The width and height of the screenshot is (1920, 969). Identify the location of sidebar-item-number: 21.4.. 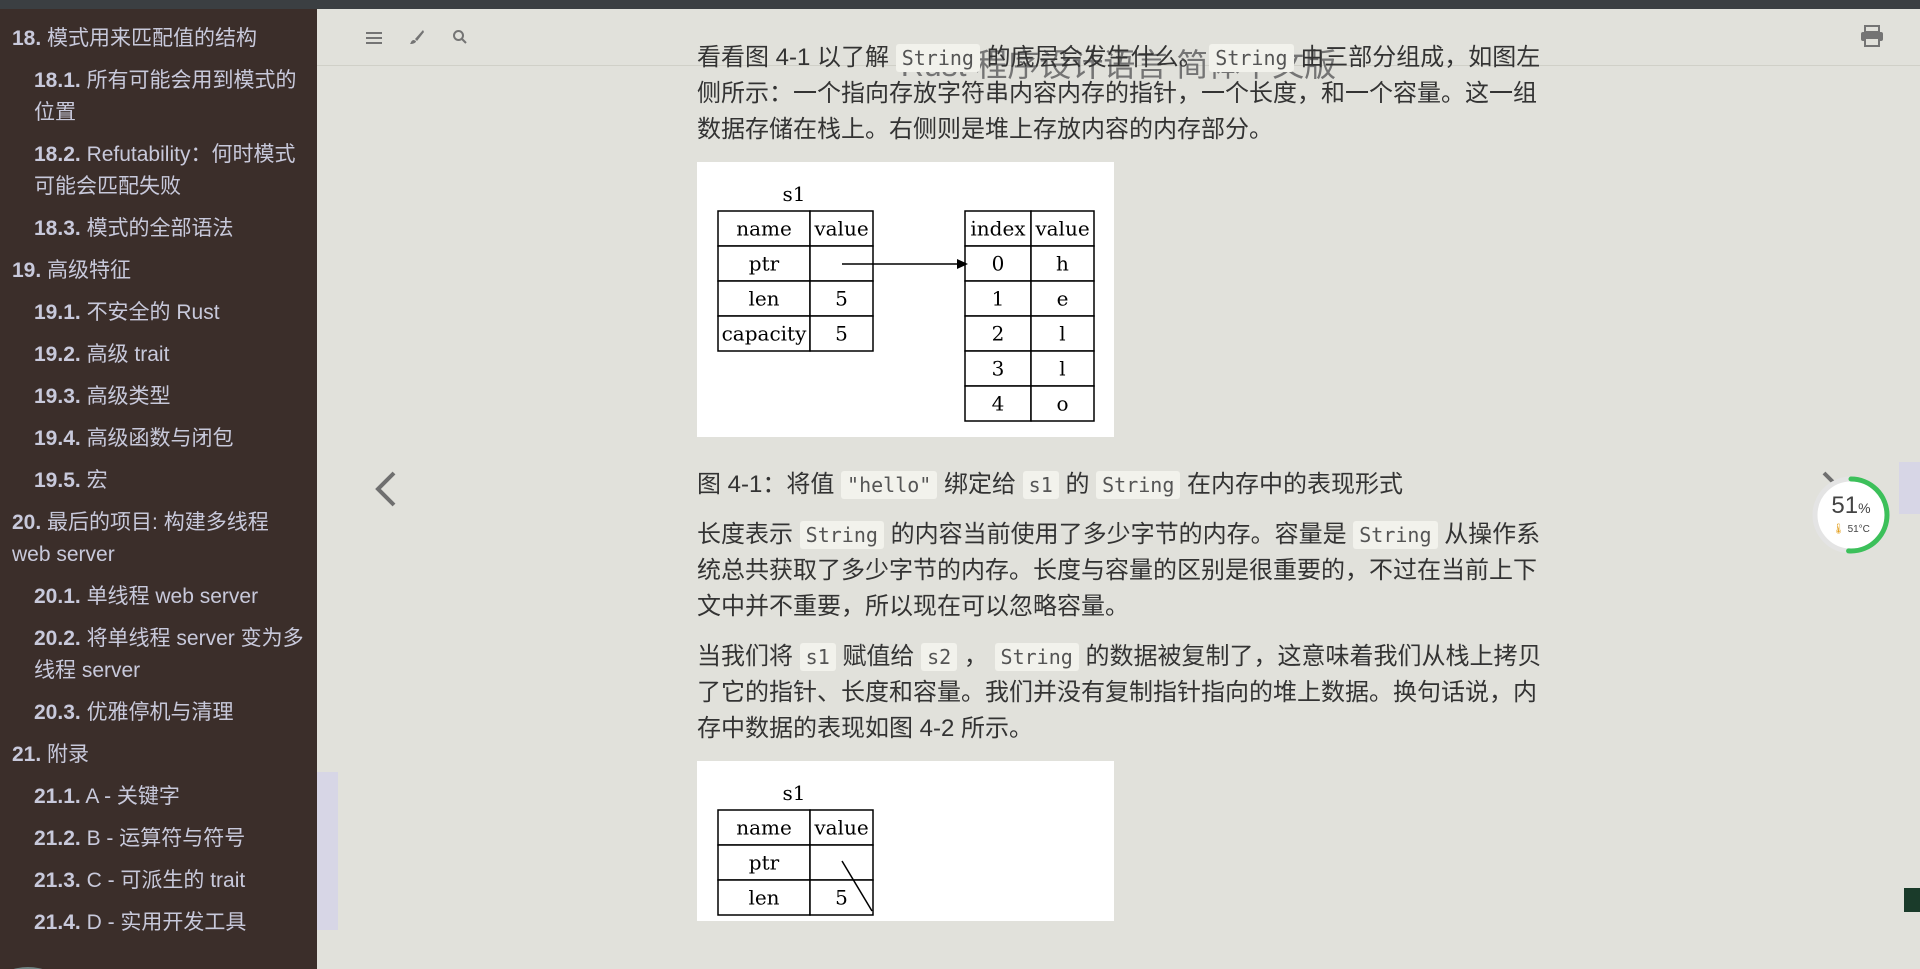
(57, 922).